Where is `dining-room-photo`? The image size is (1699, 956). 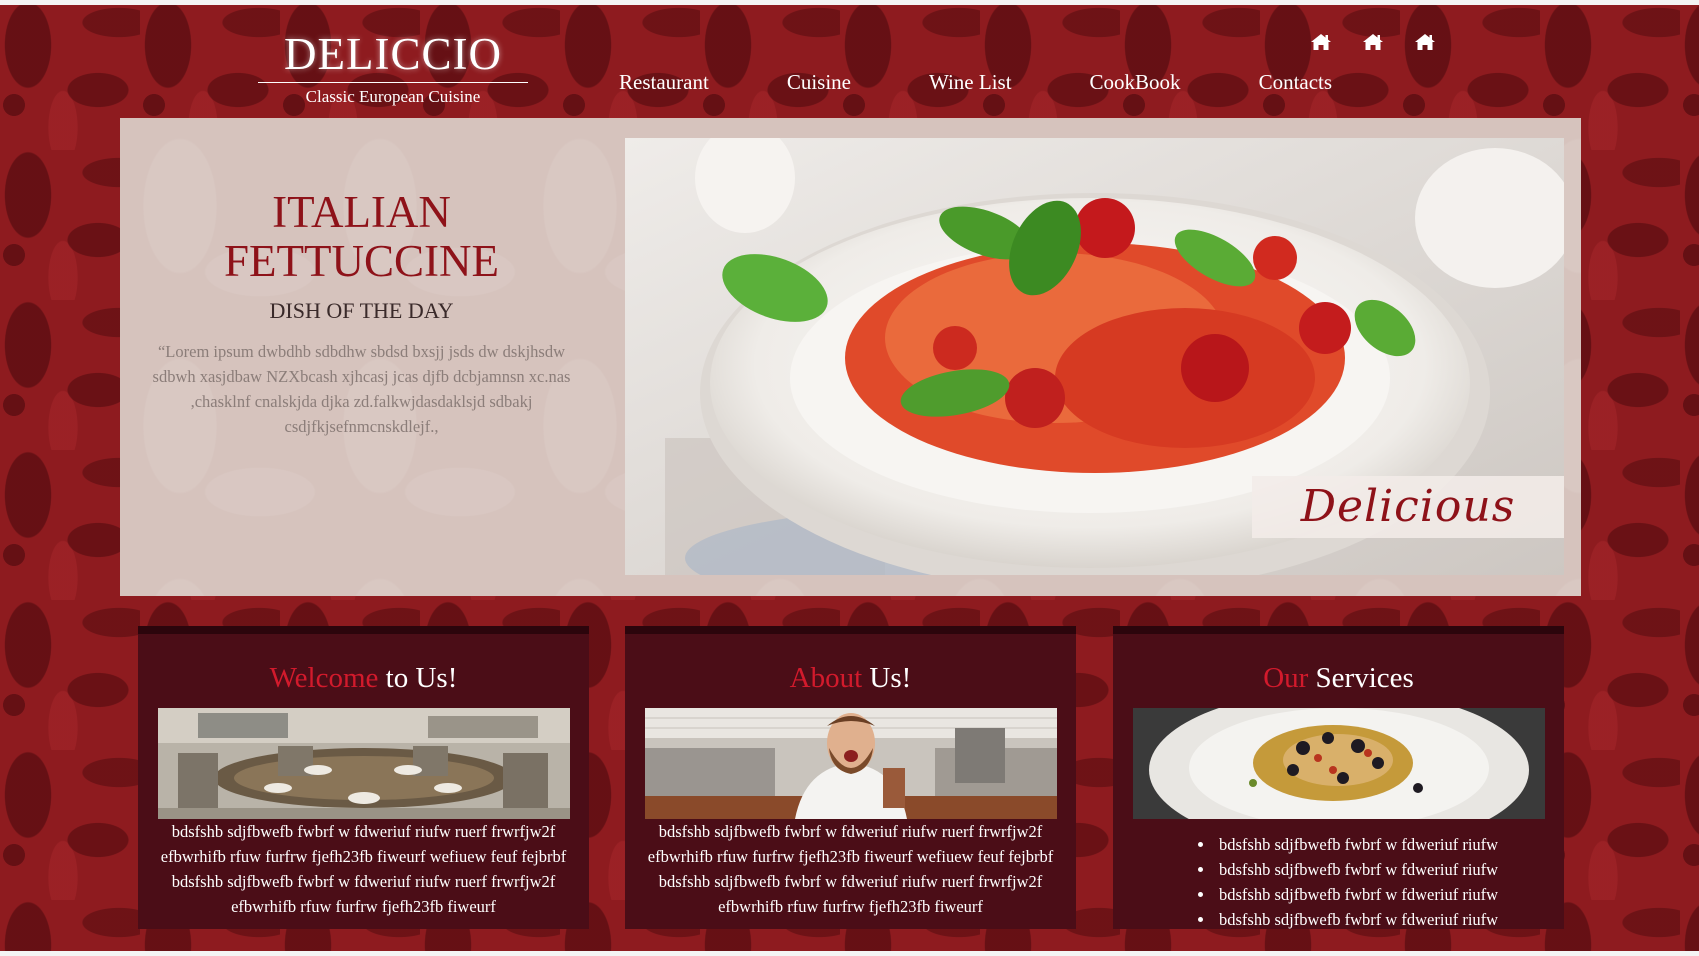
dining-room-photo is located at coordinates (363, 763).